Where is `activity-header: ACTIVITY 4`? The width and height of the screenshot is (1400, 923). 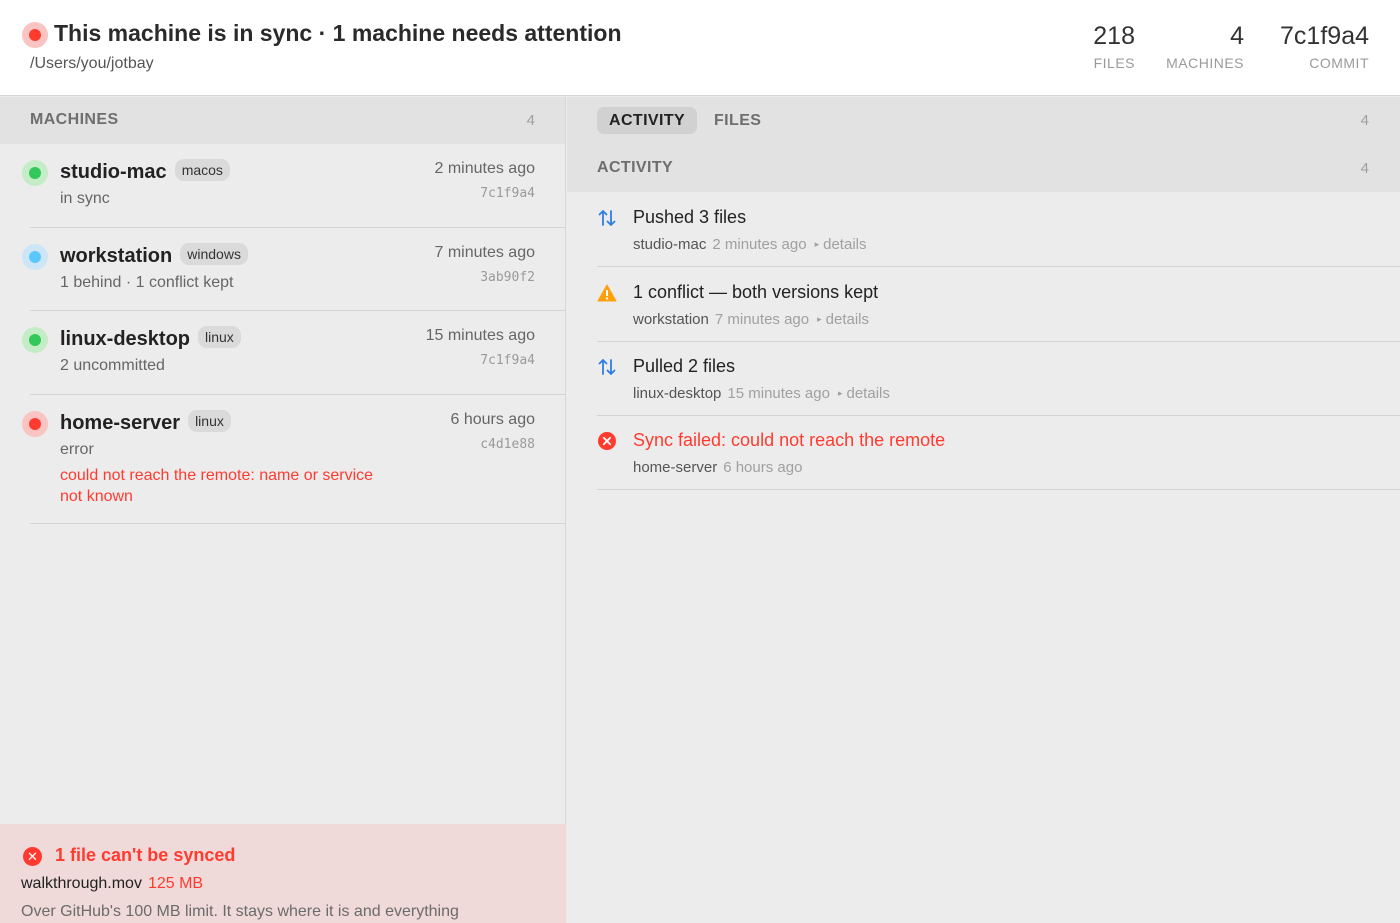 activity-header: ACTIVITY 4 is located at coordinates (983, 168).